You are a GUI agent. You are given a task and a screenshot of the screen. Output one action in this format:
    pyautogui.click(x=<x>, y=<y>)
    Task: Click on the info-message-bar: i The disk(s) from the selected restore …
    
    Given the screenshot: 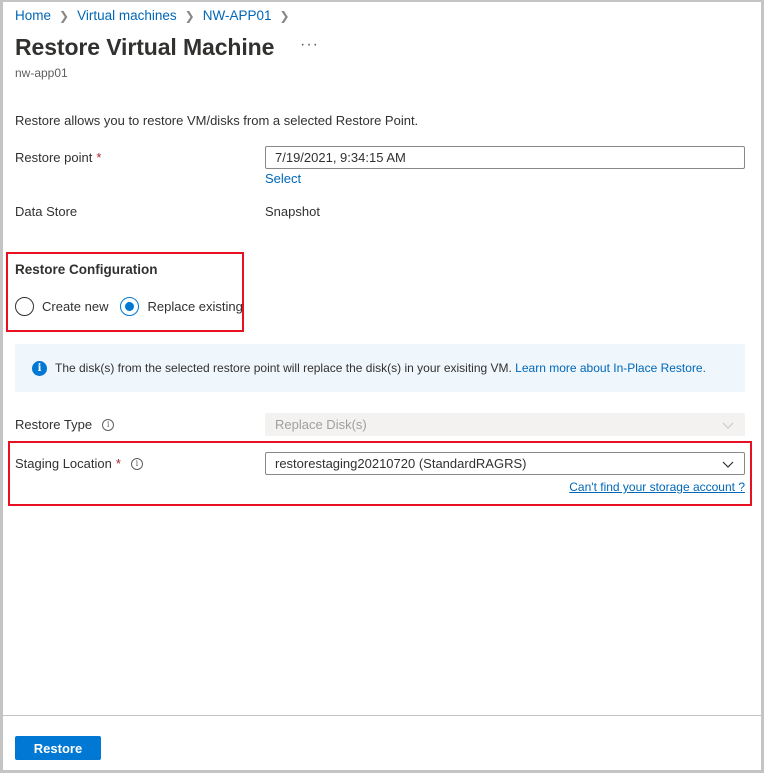 What is the action you would take?
    pyautogui.click(x=380, y=368)
    